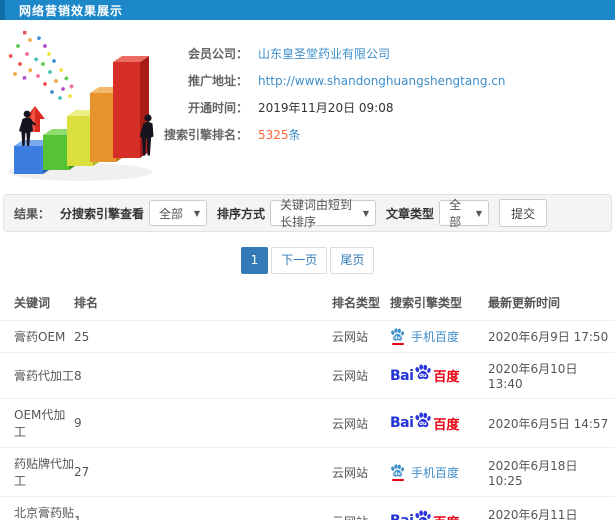  Describe the element at coordinates (203, 336) in the screenshot. I see `rank-link: 25` at that location.